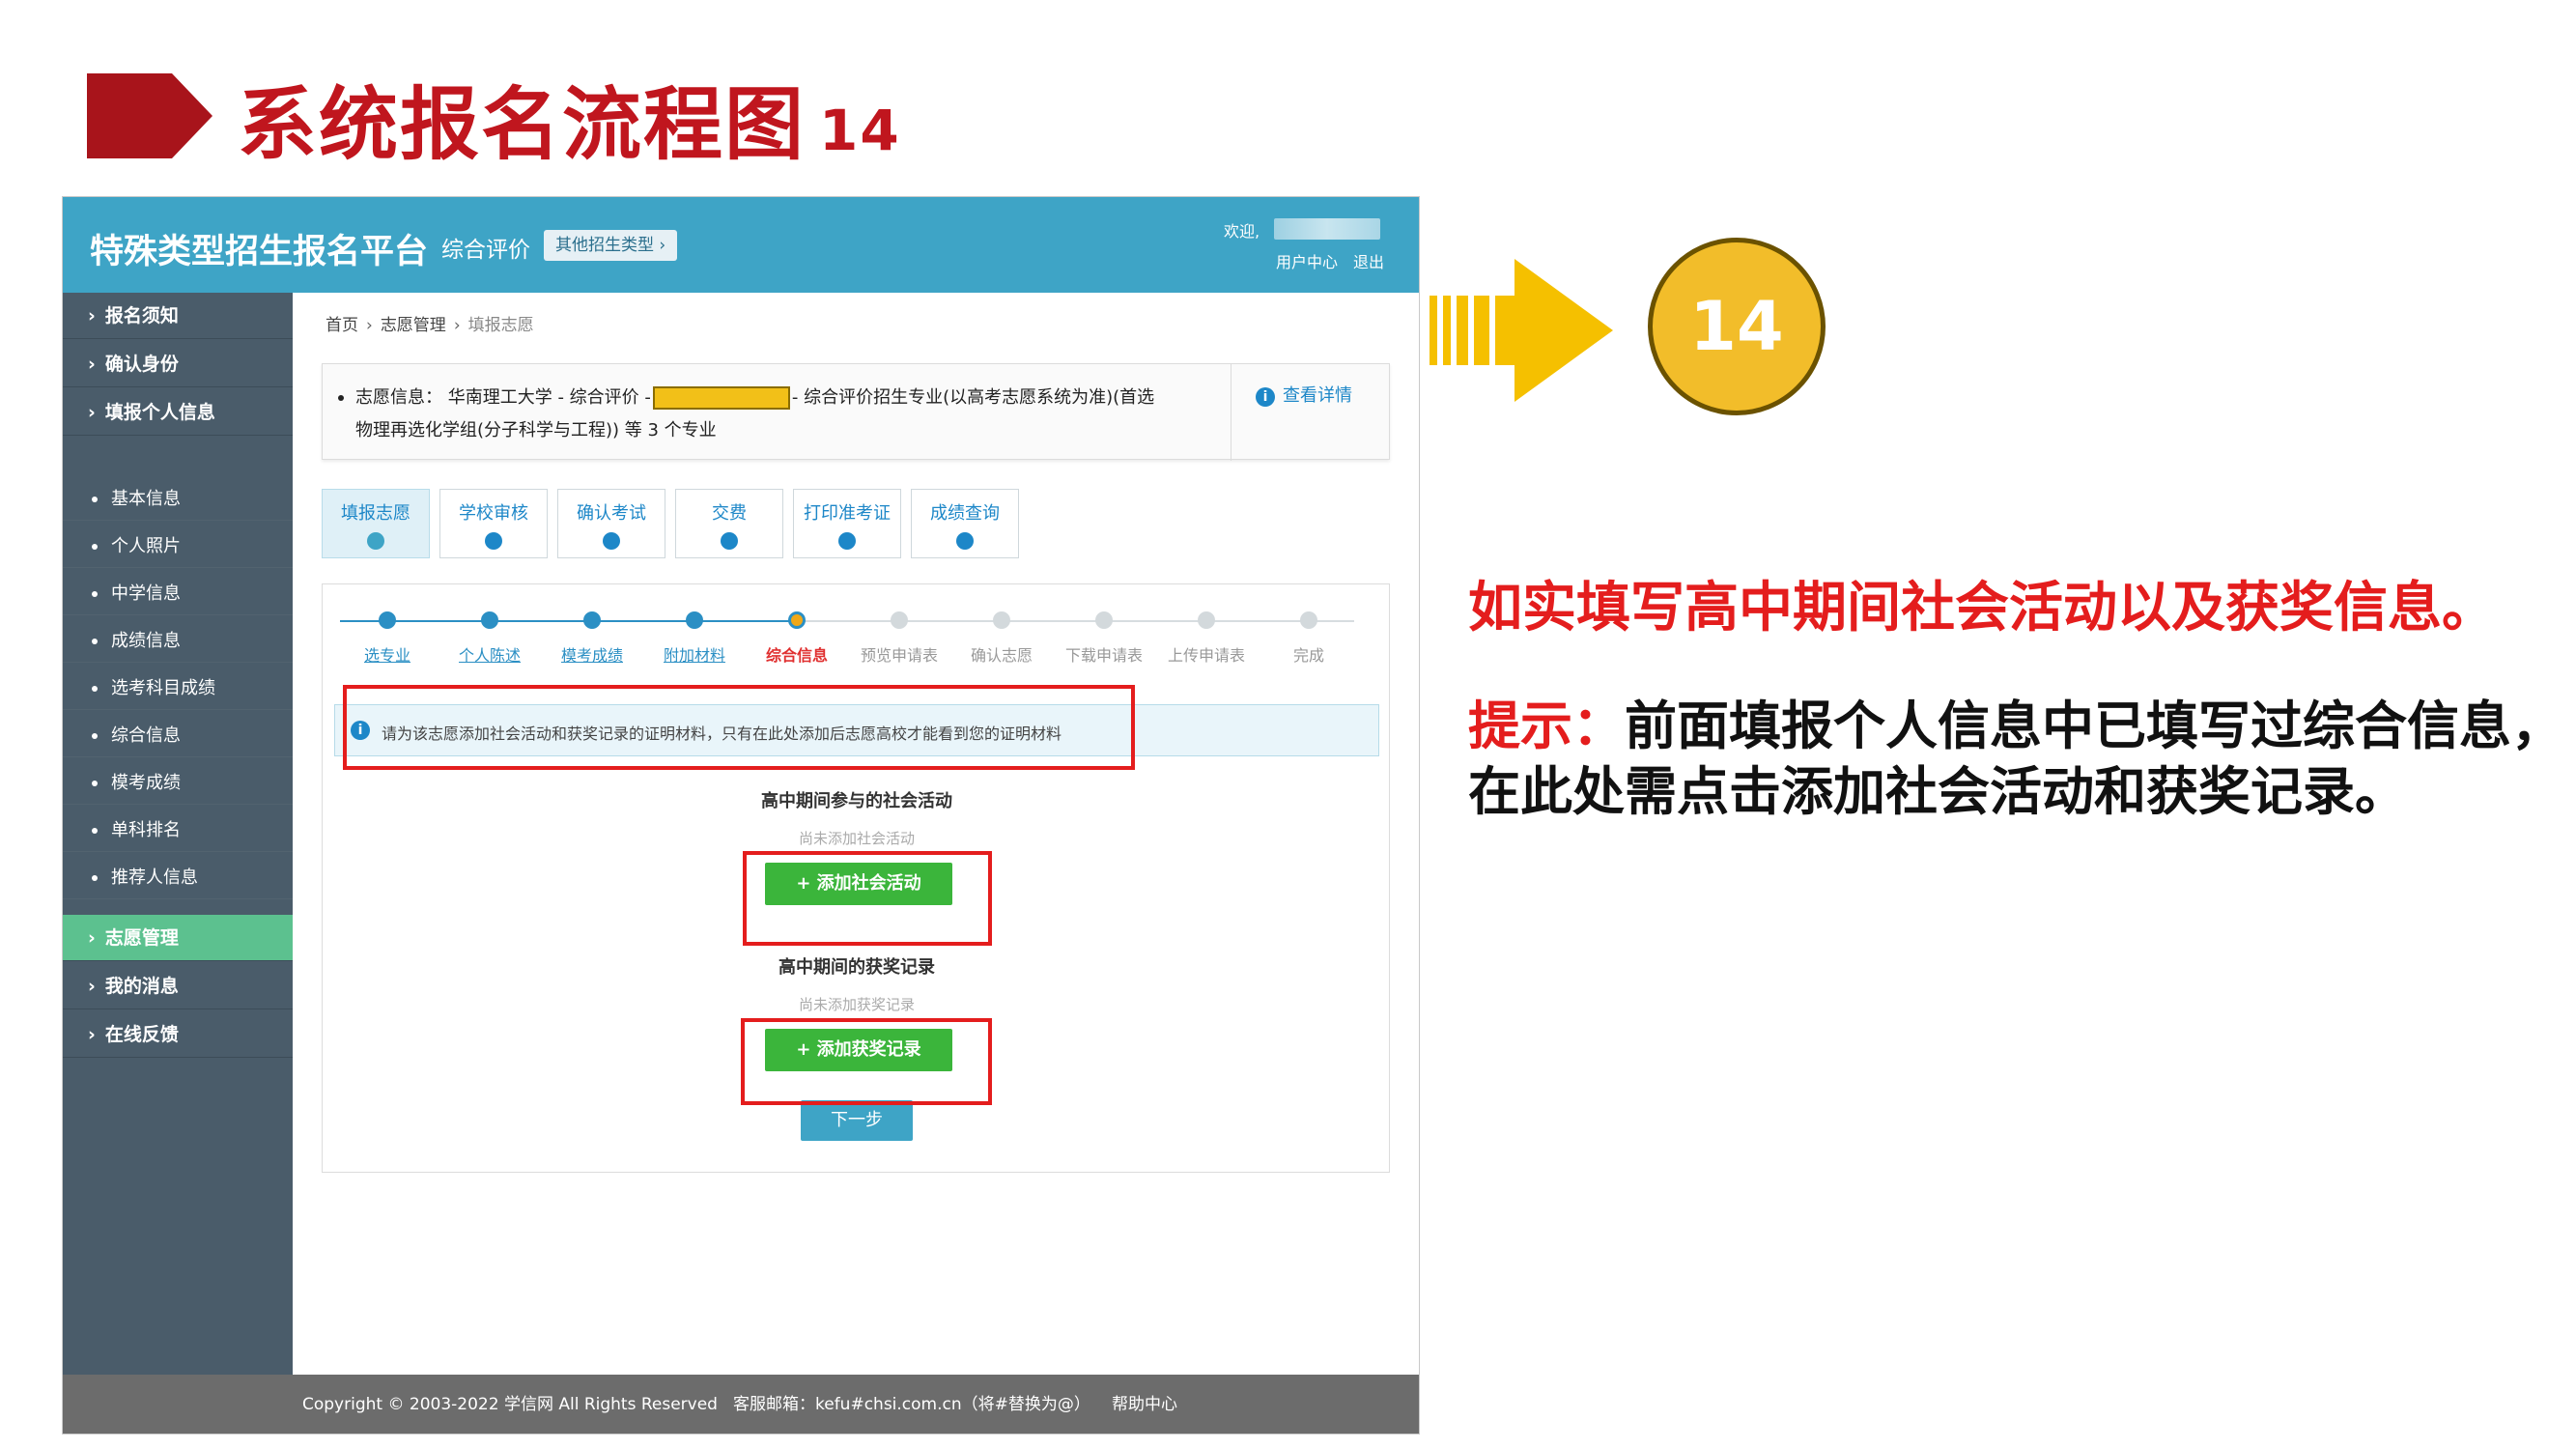 The width and height of the screenshot is (2576, 1449). What do you see at coordinates (856, 1005) in the screenshot?
I see `awards-empty: 尚未添加获奖记录` at bounding box center [856, 1005].